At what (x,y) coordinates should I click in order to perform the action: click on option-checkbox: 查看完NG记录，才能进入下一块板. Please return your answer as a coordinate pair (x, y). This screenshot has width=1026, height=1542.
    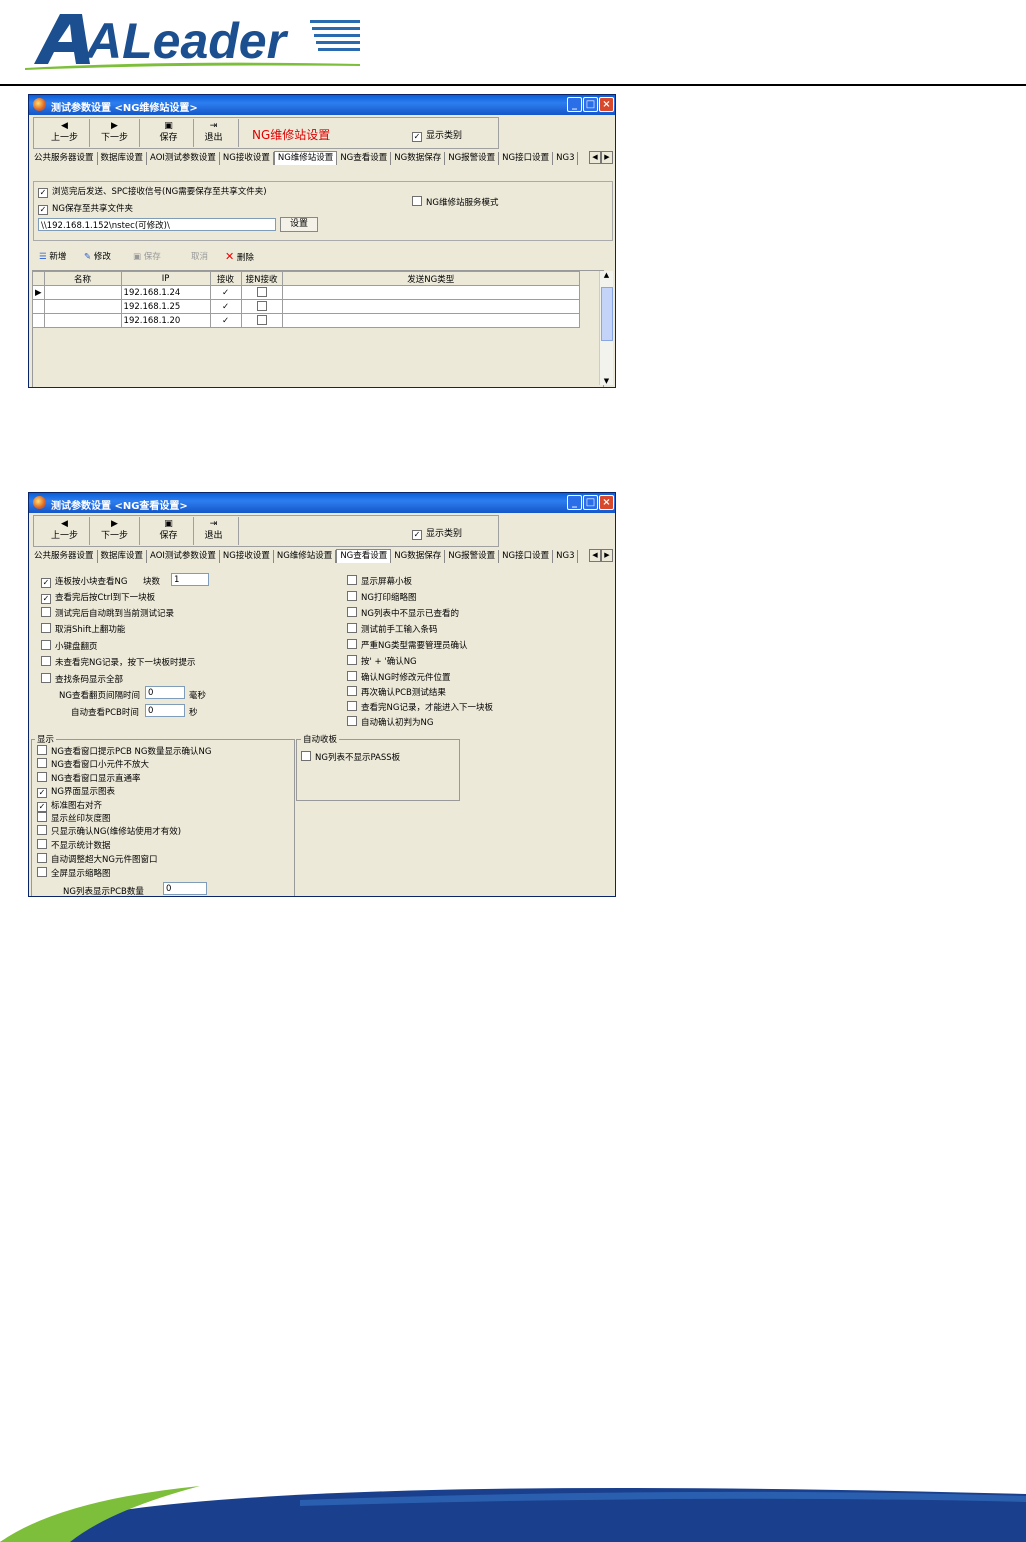
    Looking at the image, I should click on (420, 707).